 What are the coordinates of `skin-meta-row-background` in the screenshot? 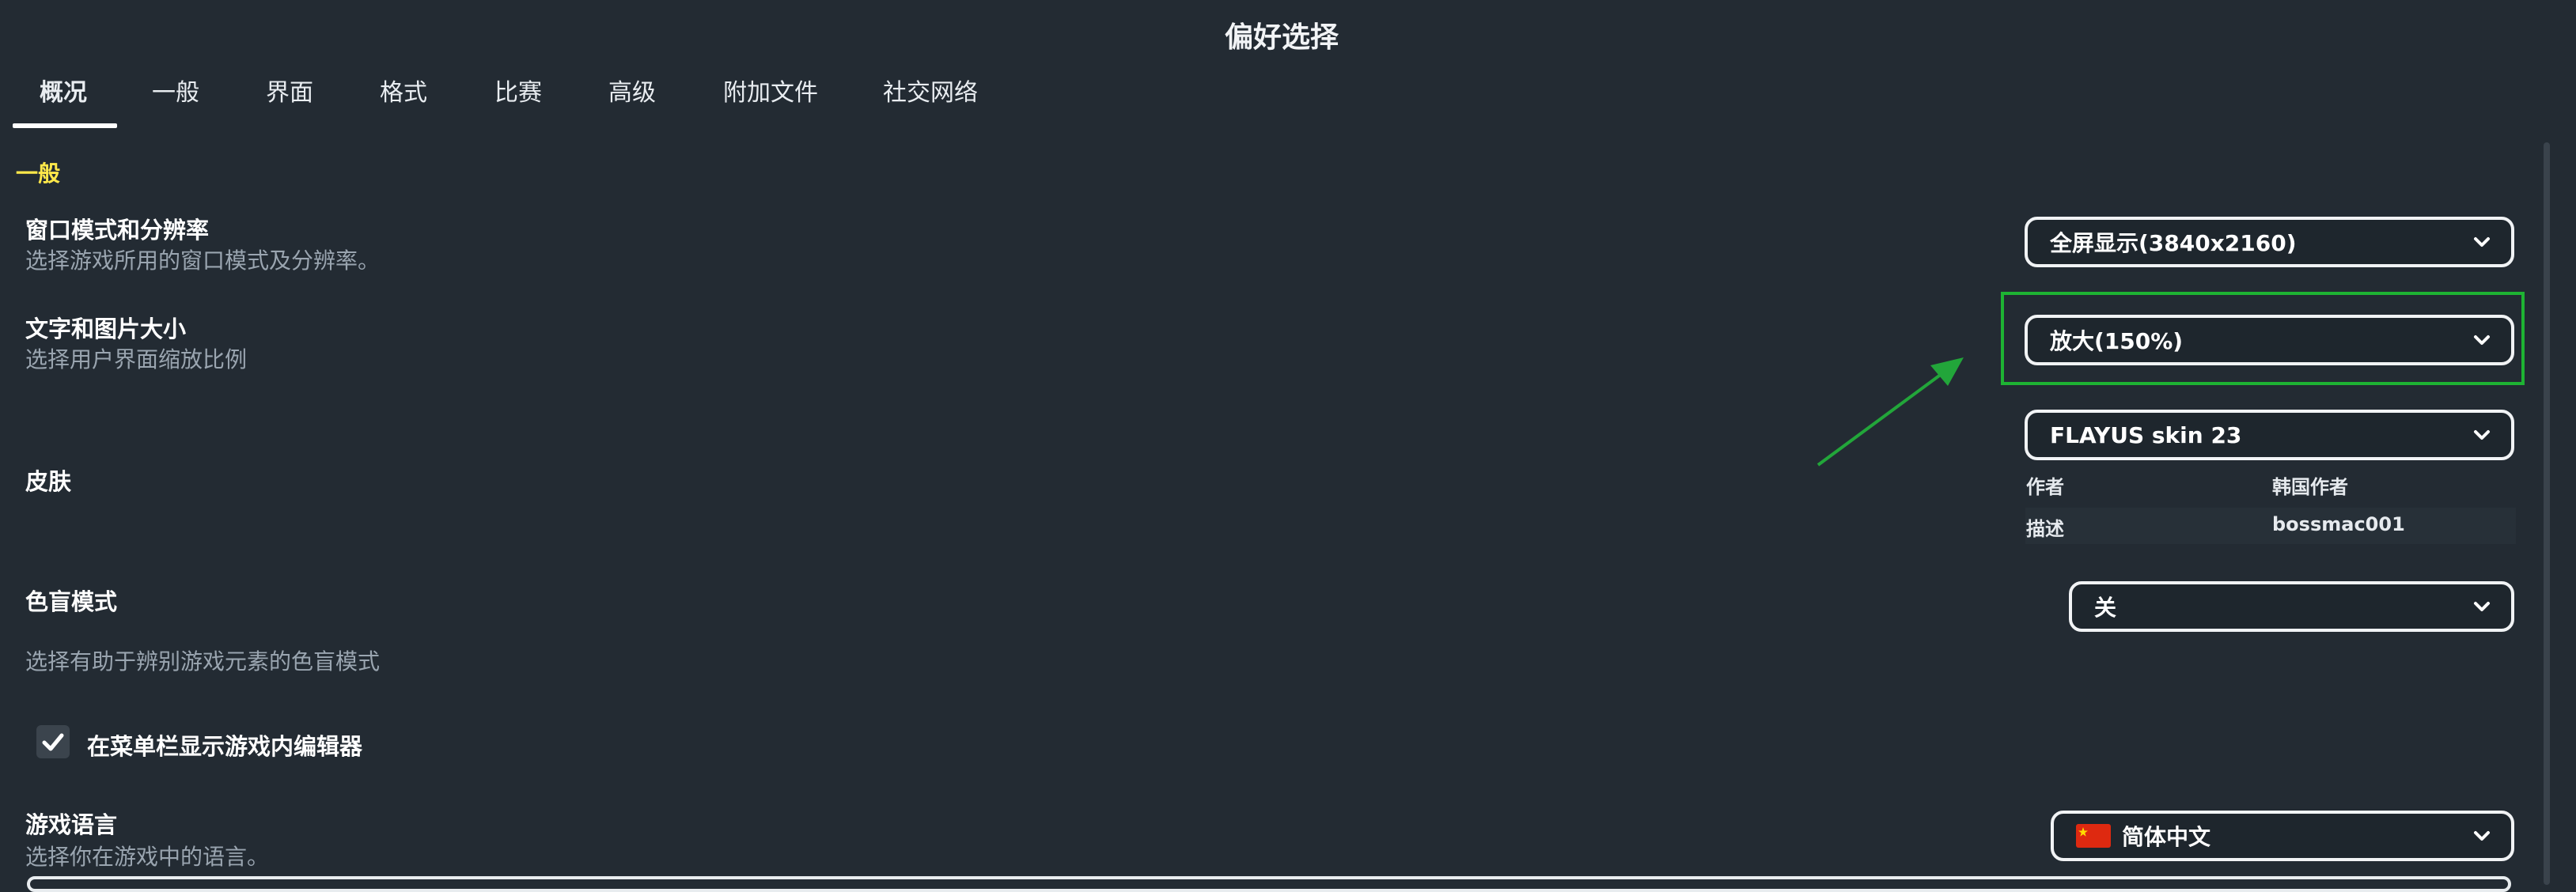 It's located at (2270, 526).